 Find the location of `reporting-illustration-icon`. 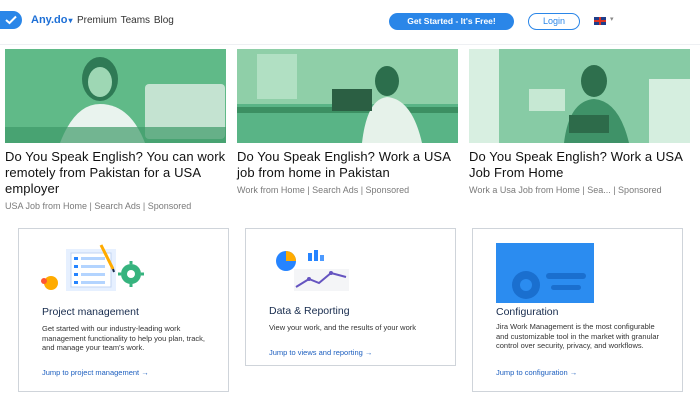

reporting-illustration-icon is located at coordinates (314, 272).